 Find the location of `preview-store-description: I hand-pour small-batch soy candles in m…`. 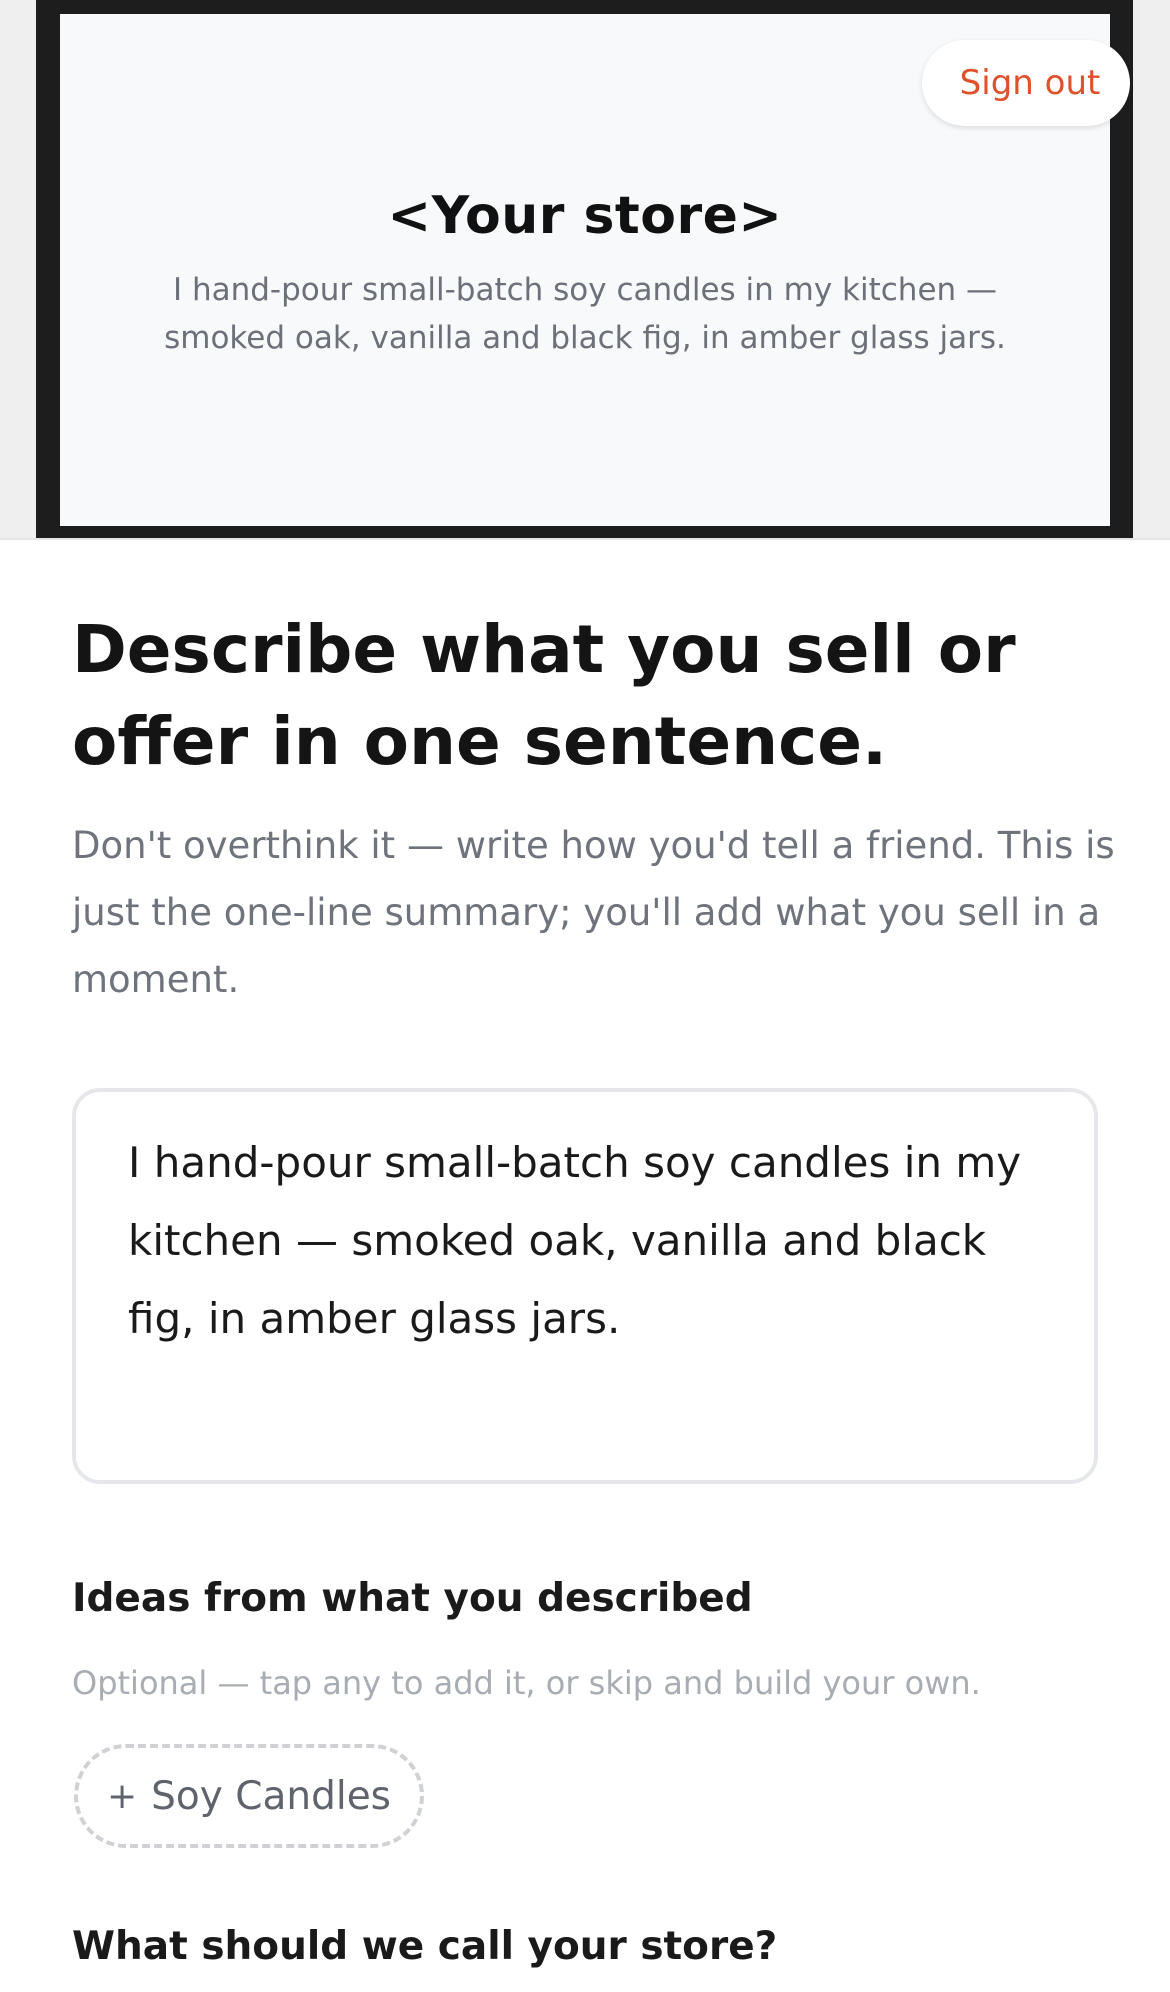

preview-store-description: I hand-pour small-batch soy candles in m… is located at coordinates (585, 314).